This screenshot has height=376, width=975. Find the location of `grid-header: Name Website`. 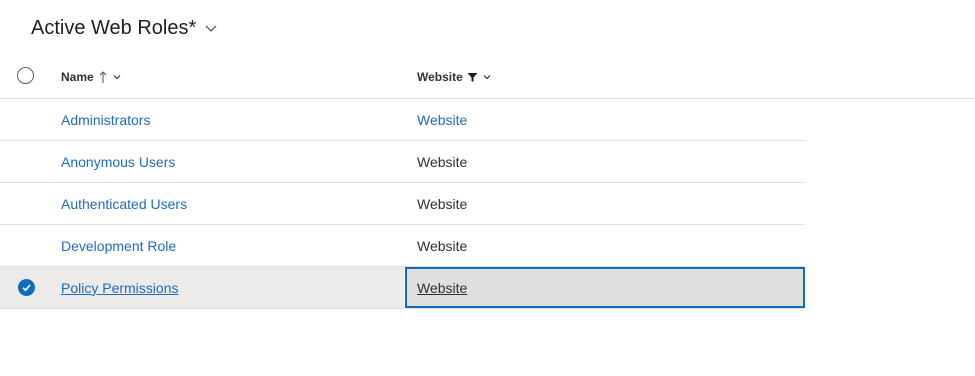

grid-header: Name Website is located at coordinates (487, 77).